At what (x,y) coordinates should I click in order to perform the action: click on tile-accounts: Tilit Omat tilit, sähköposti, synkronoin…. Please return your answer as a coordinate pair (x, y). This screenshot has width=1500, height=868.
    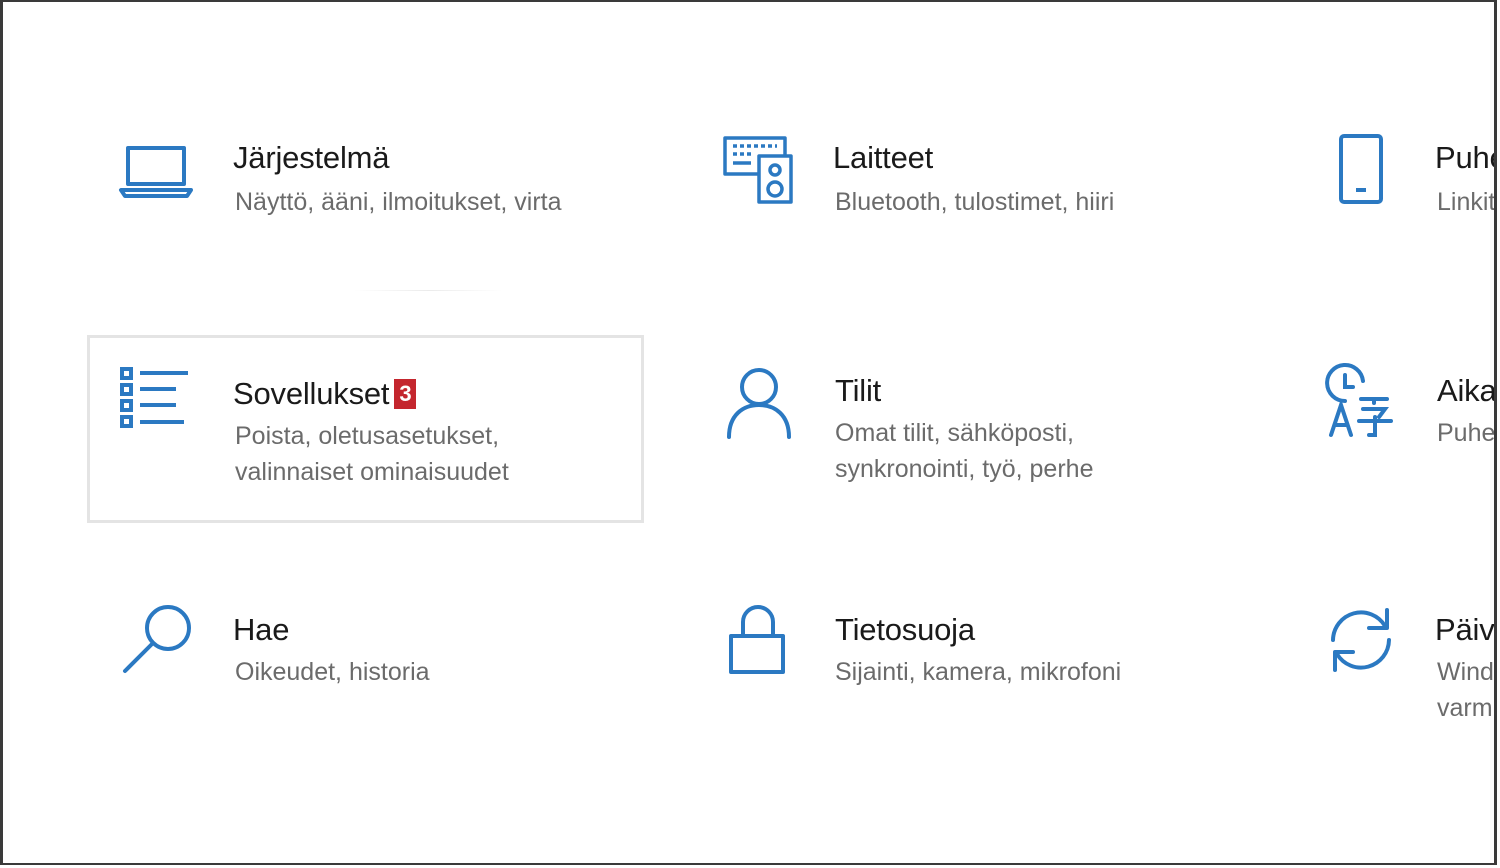
    Looking at the image, I should click on (970, 429).